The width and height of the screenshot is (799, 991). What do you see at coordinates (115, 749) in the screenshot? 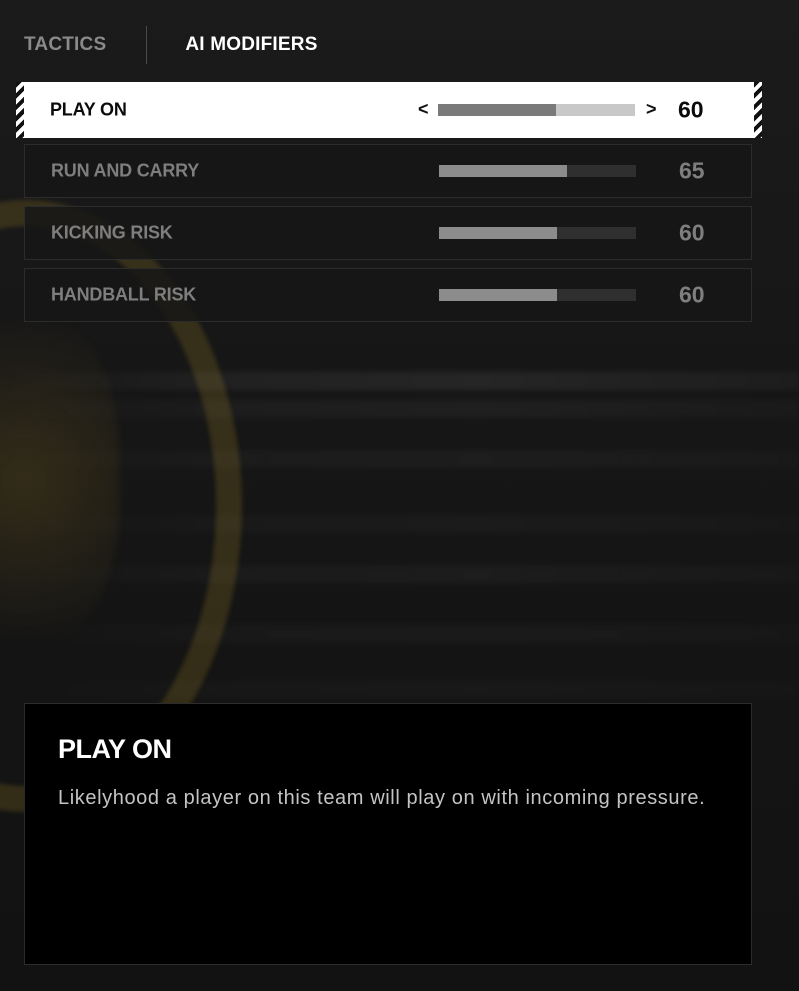
I see `description-title: PLAY ON` at bounding box center [115, 749].